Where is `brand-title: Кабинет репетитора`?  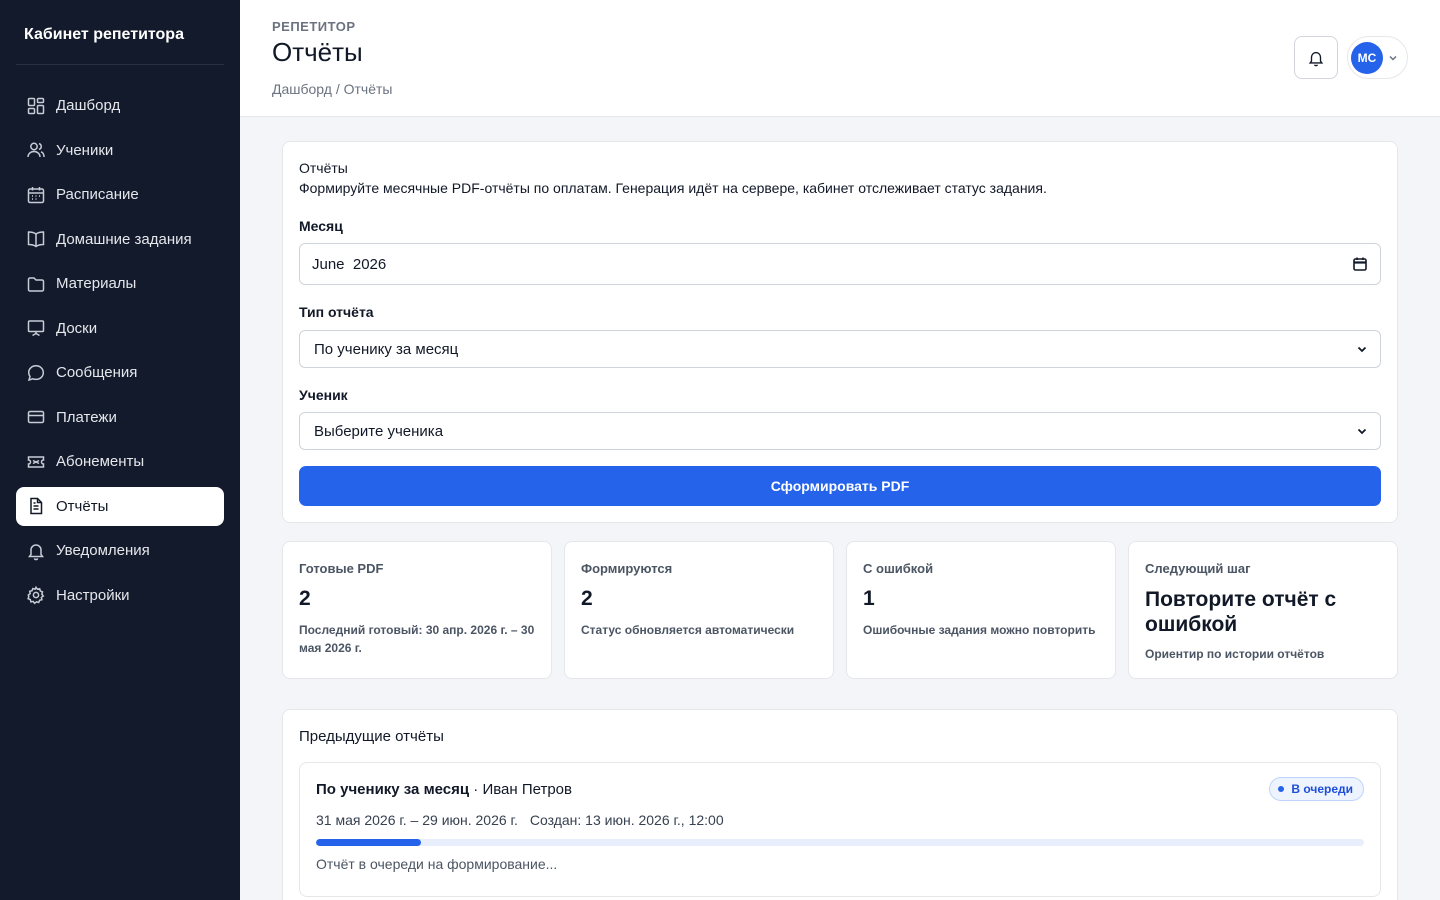 brand-title: Кабинет репетитора is located at coordinates (104, 34).